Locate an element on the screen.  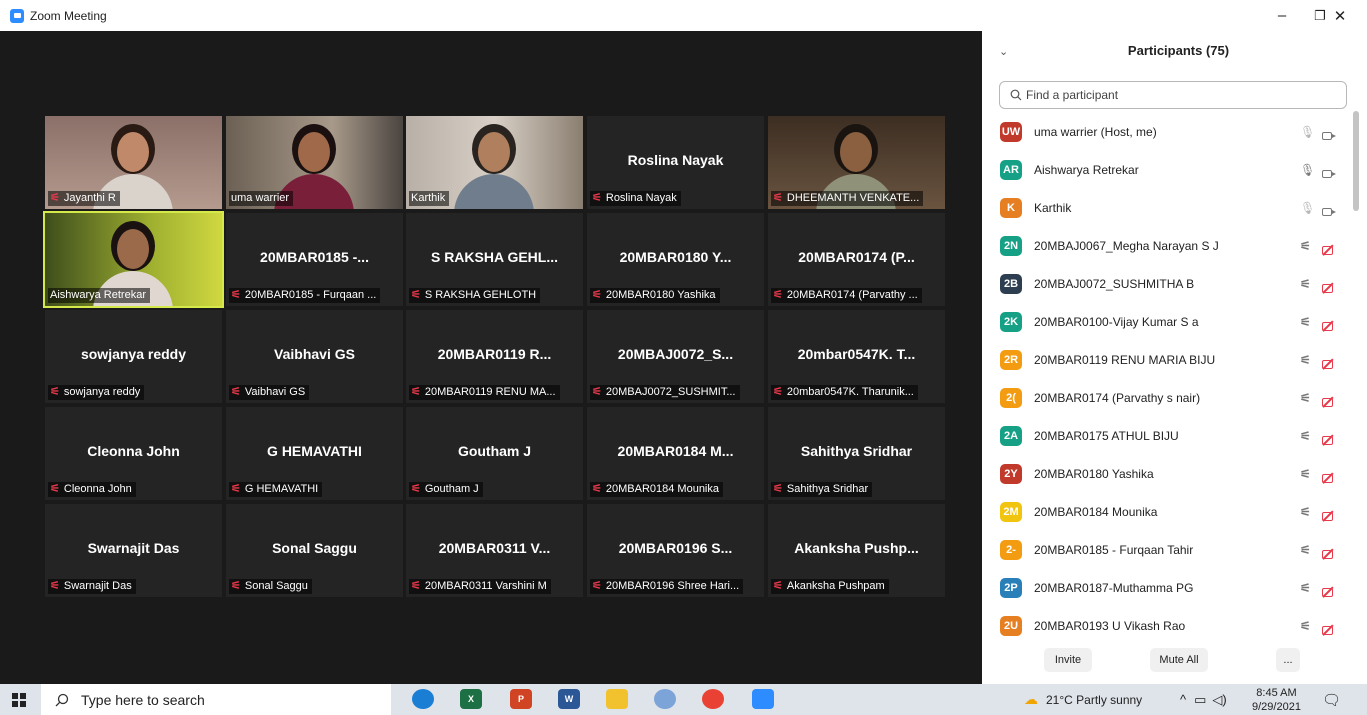
video-tile: sowjanya reddy ⚟ sowjanya reddy is located at coordinates (133, 356).